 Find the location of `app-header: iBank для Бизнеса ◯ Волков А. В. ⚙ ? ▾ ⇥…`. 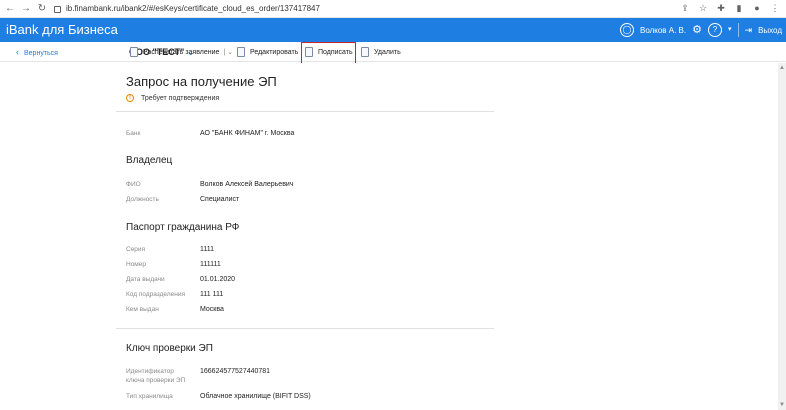

app-header: iBank для Бизнеса ◯ Волков А. В. ⚙ ? ▾ ⇥… is located at coordinates (393, 30).